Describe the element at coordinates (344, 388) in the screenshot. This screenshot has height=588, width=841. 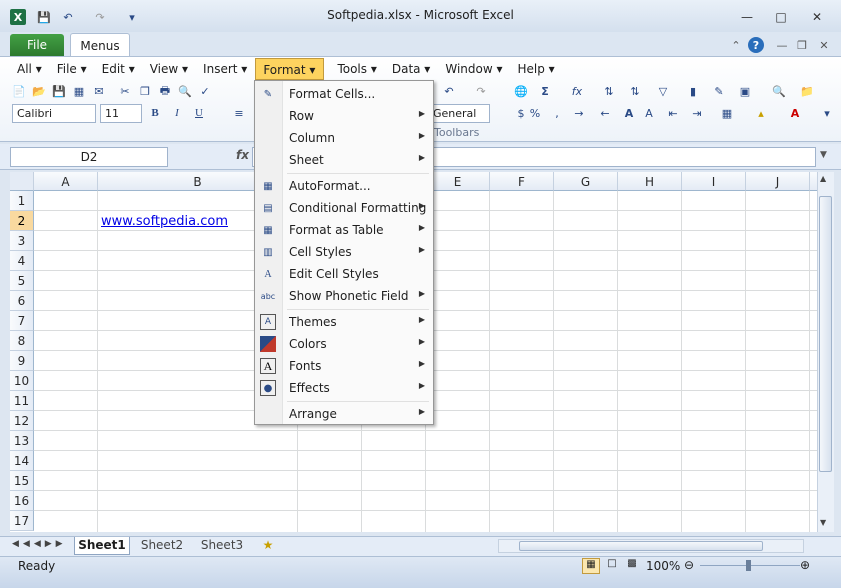
I see `menu-item-effects: ● Effects ▶` at that location.